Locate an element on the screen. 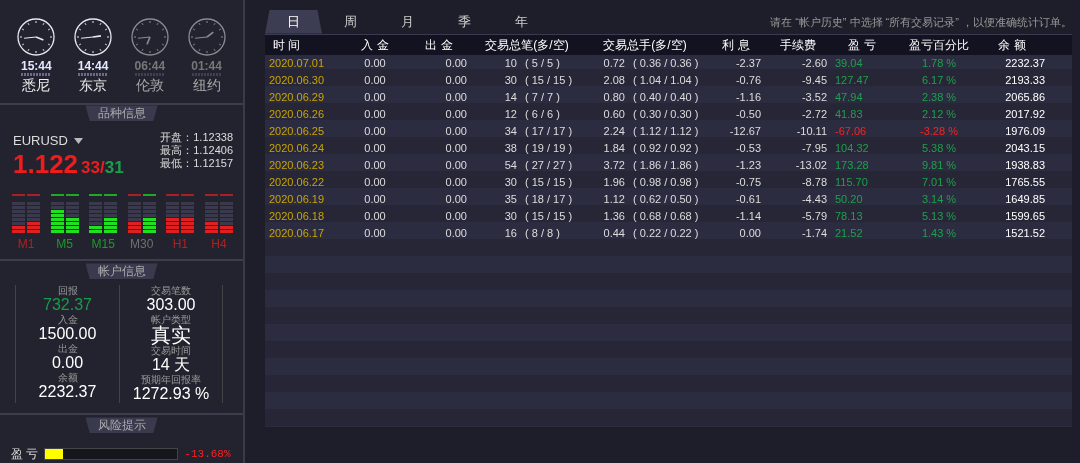 This screenshot has height=463, width=1080. table-cell-text: ( 17 / 17 ) is located at coordinates (549, 131).